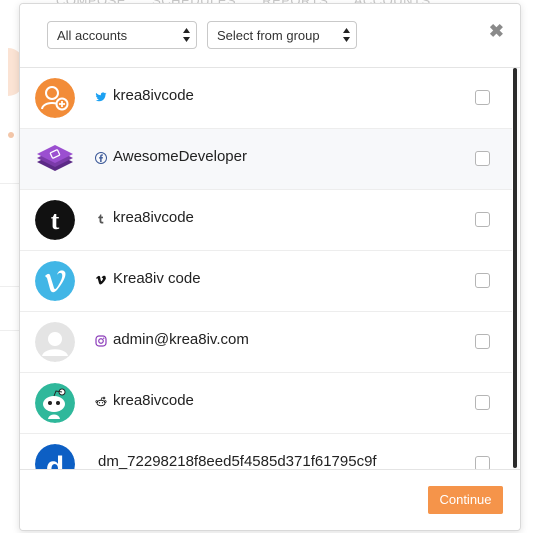  I want to click on tumblr-avatar: t, so click(55, 220).